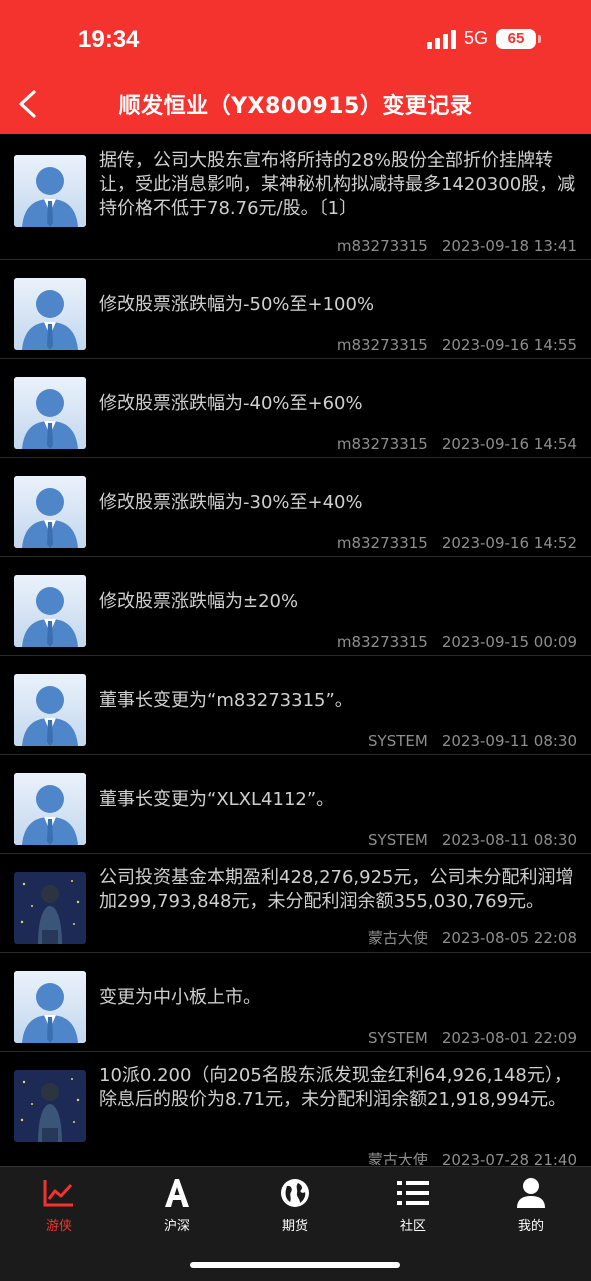  I want to click on nav-tab-1: 沪深, so click(177, 1204).